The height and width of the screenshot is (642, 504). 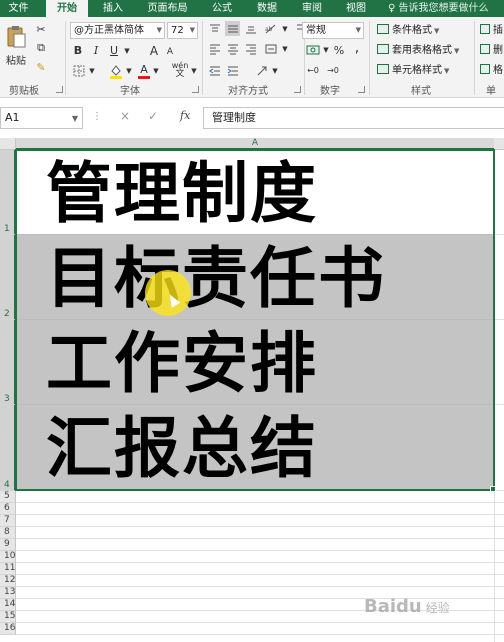 What do you see at coordinates (113, 8) in the screenshot?
I see `tab-insert: 插入` at bounding box center [113, 8].